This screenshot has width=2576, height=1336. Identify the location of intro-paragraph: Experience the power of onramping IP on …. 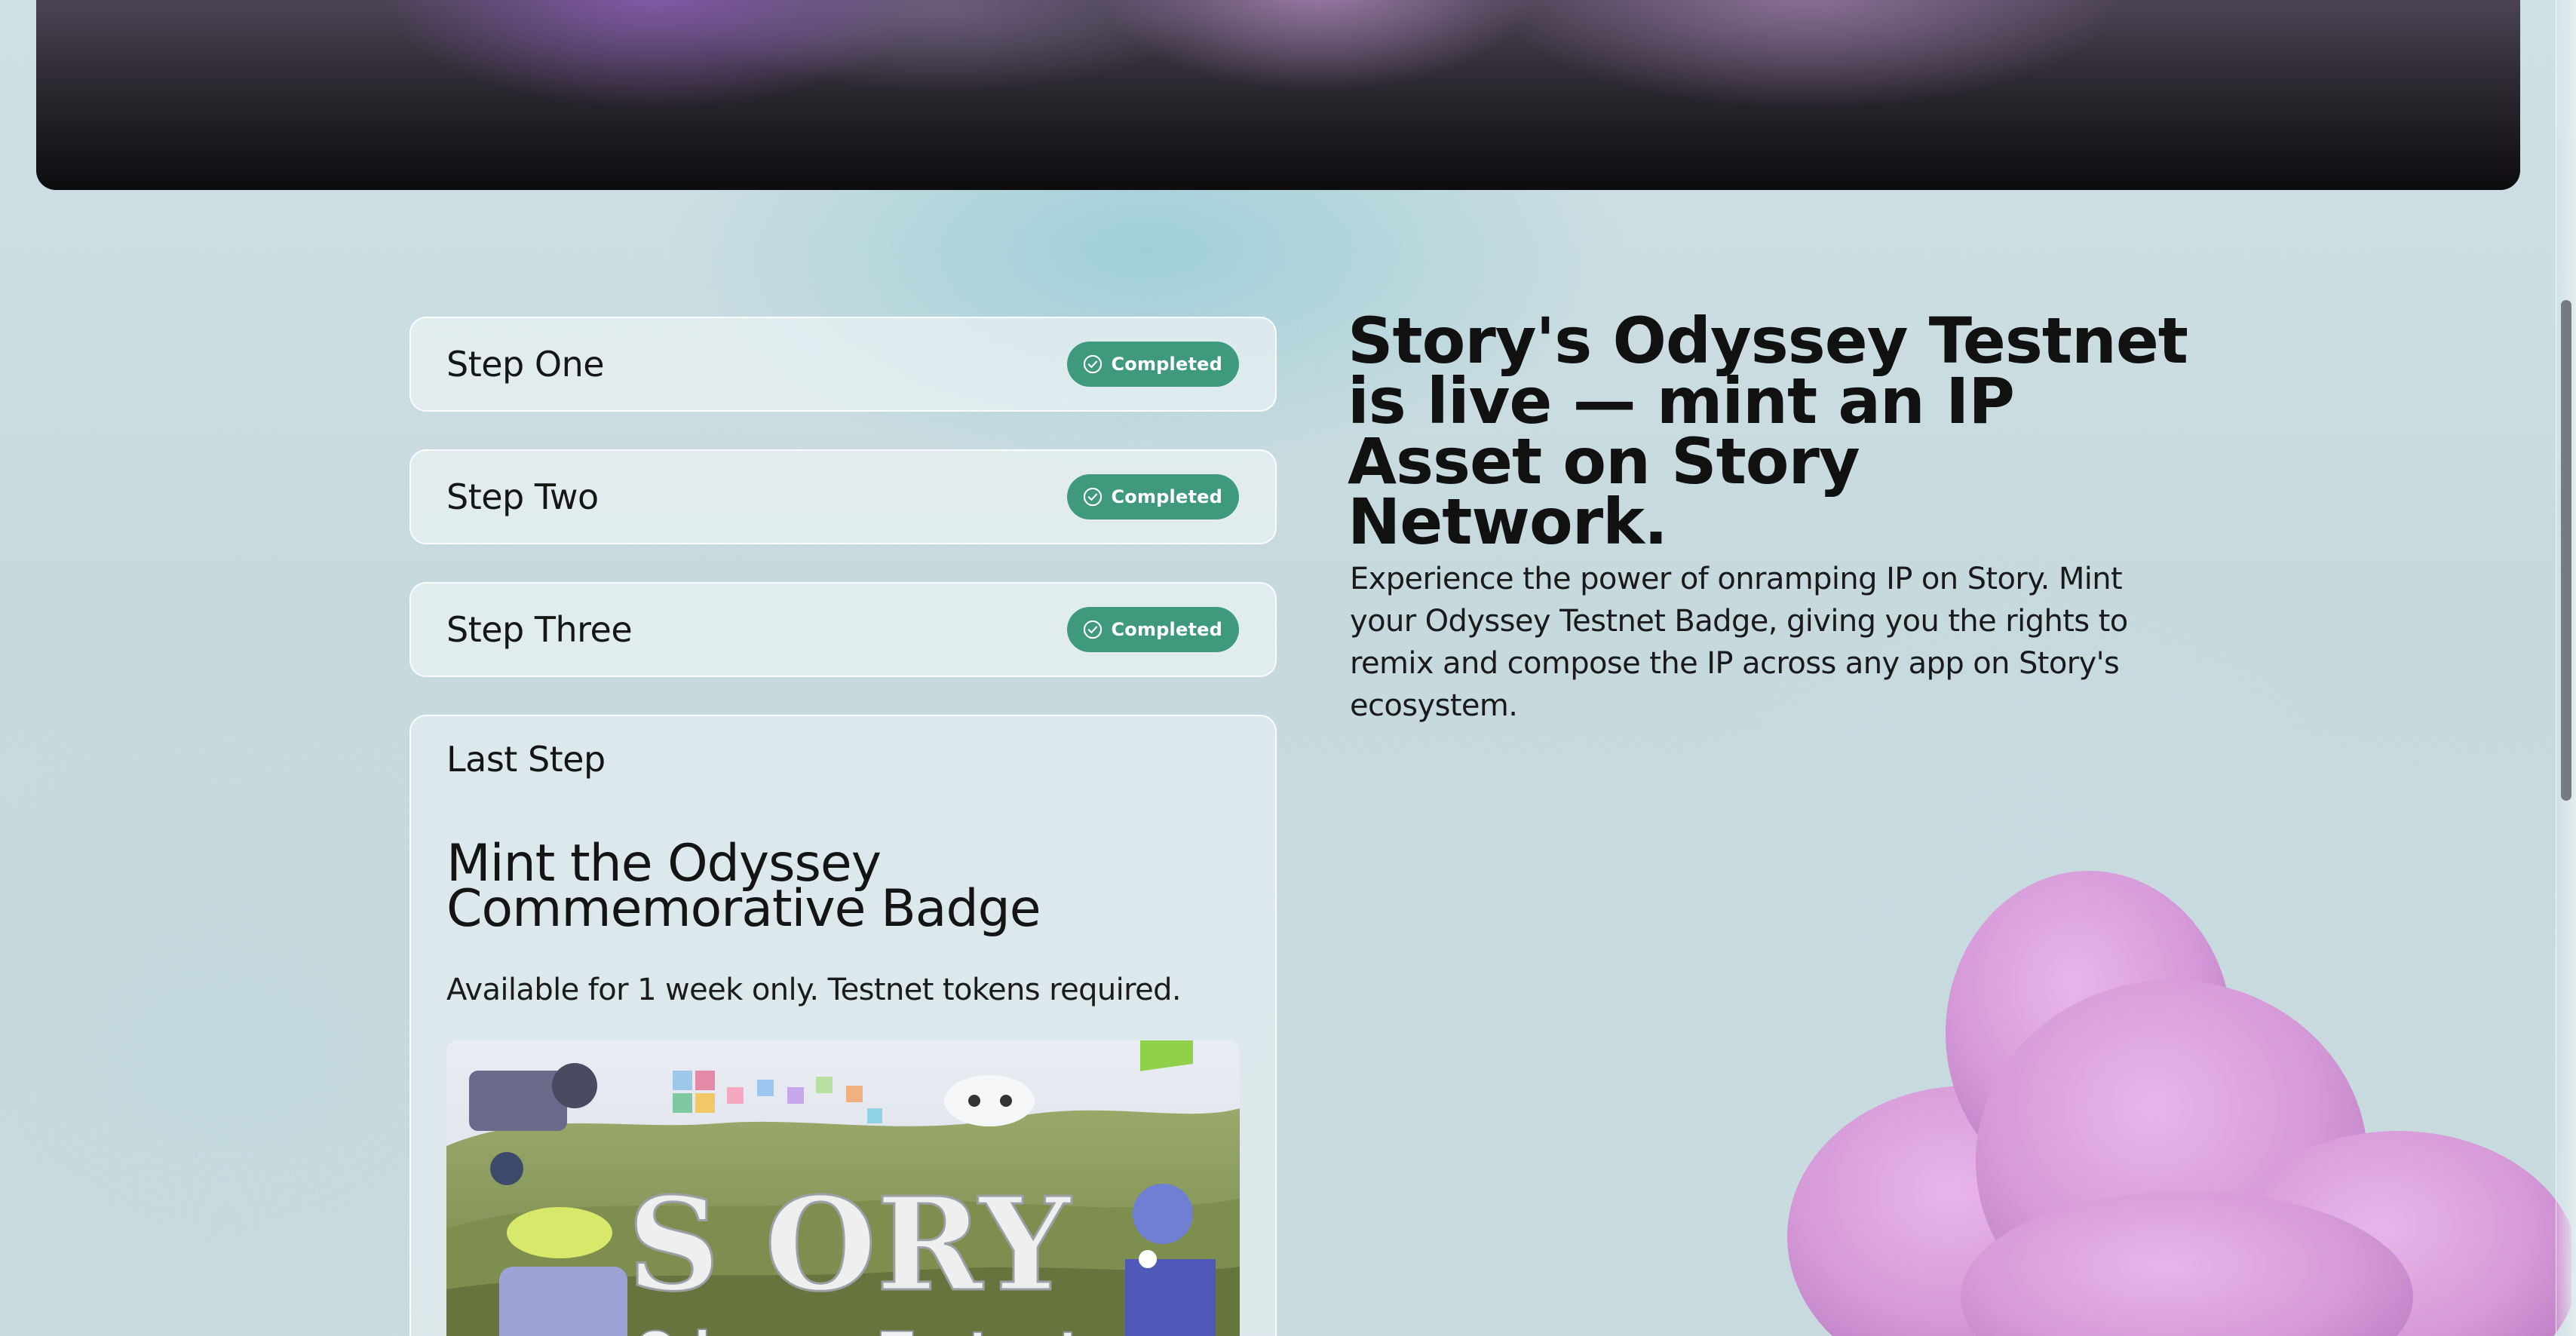
(1739, 642).